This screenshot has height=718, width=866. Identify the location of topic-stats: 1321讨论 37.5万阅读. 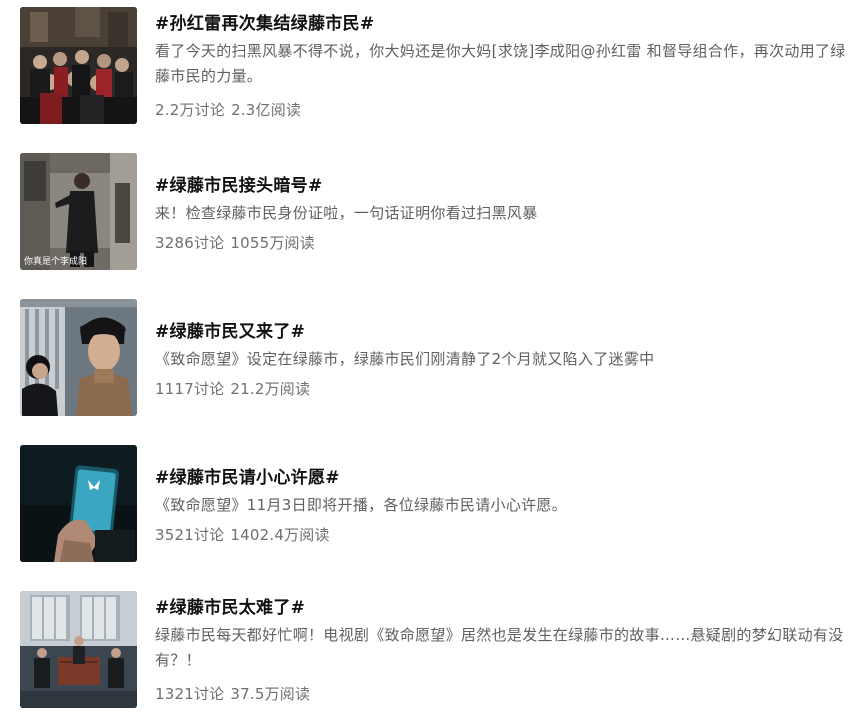
(232, 693).